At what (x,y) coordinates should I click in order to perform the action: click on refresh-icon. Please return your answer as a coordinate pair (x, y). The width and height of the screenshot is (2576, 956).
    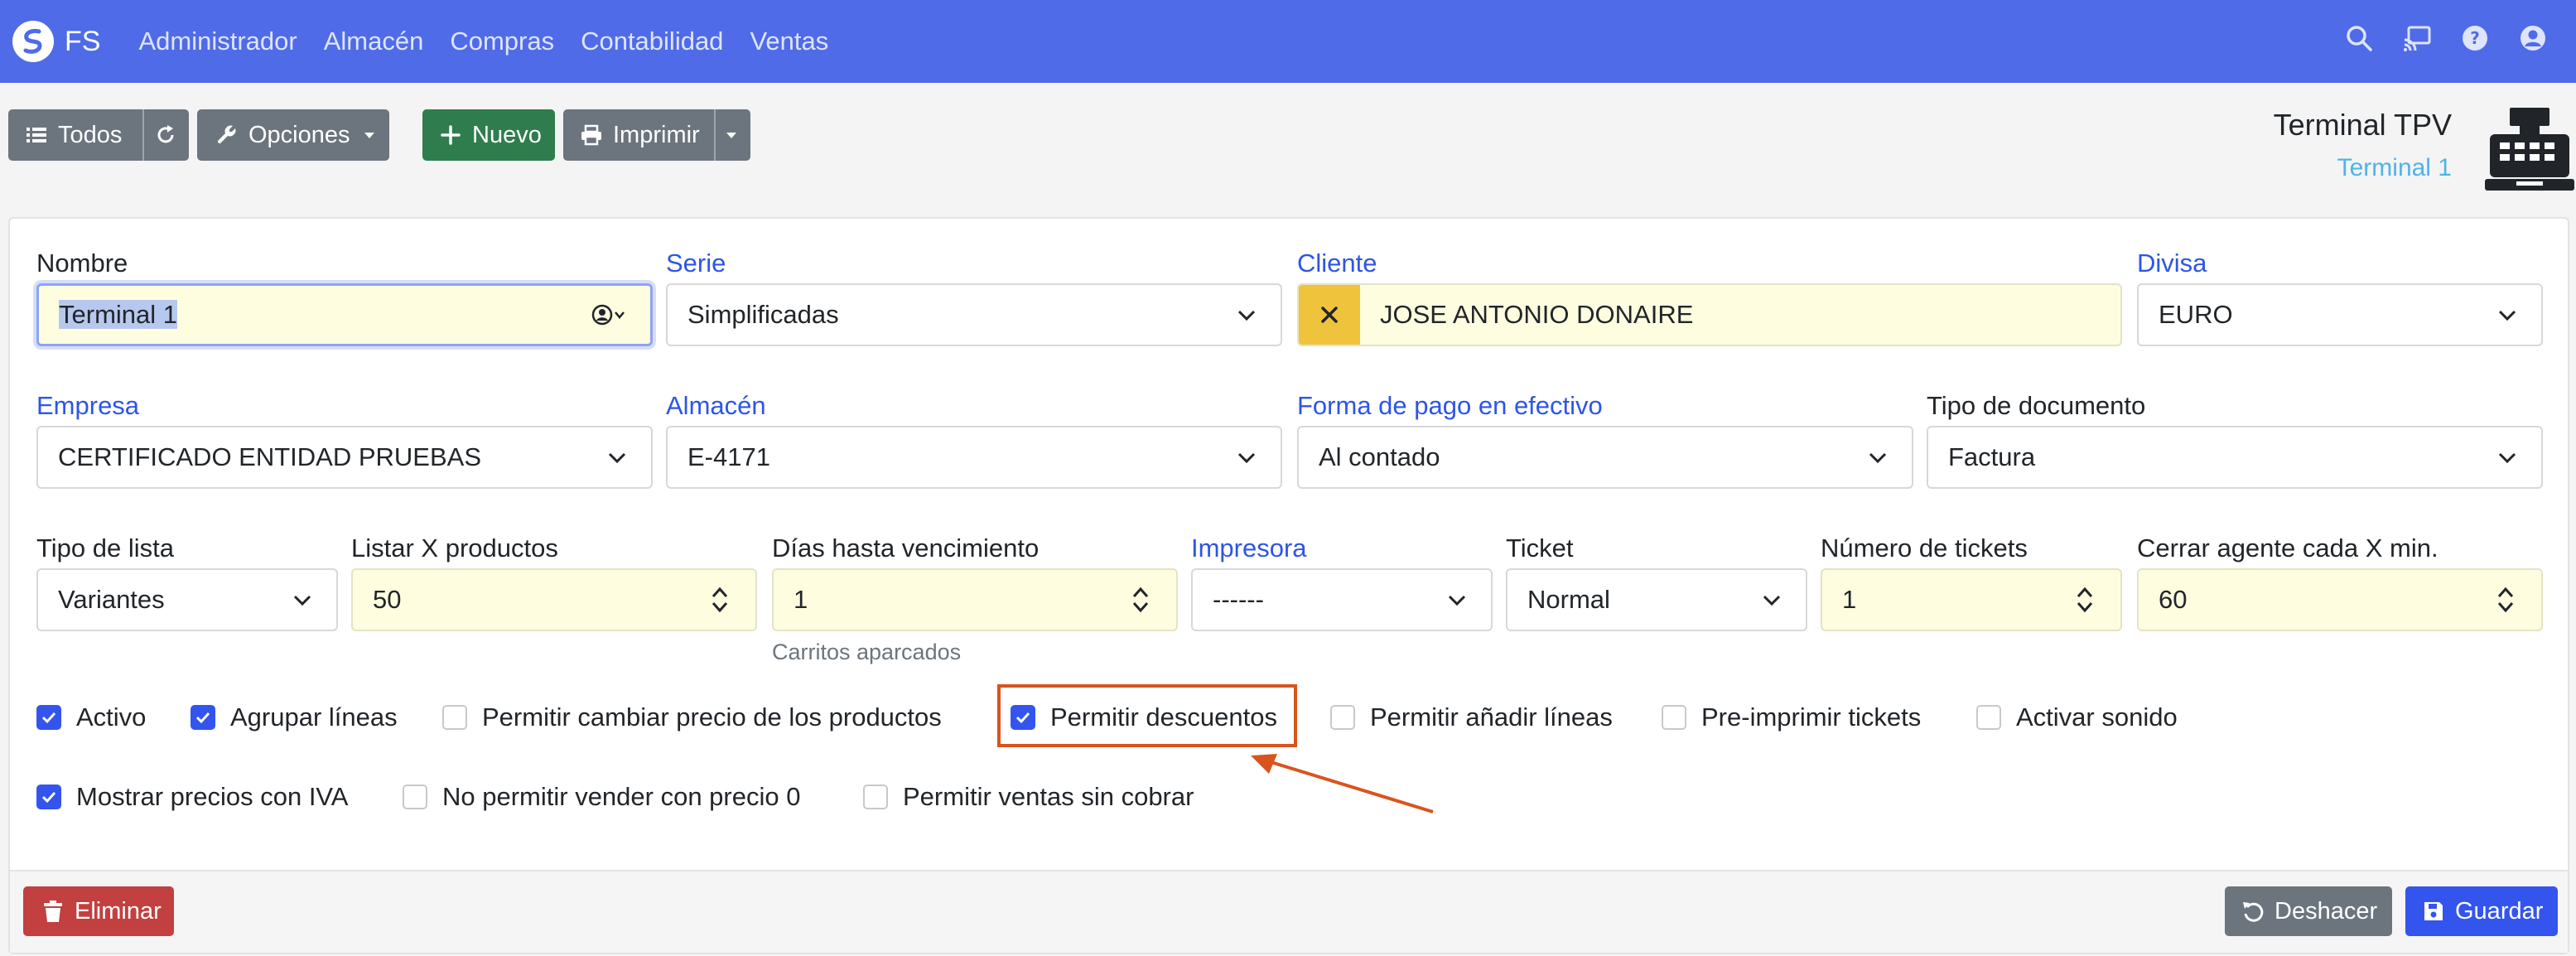
    Looking at the image, I should click on (165, 135).